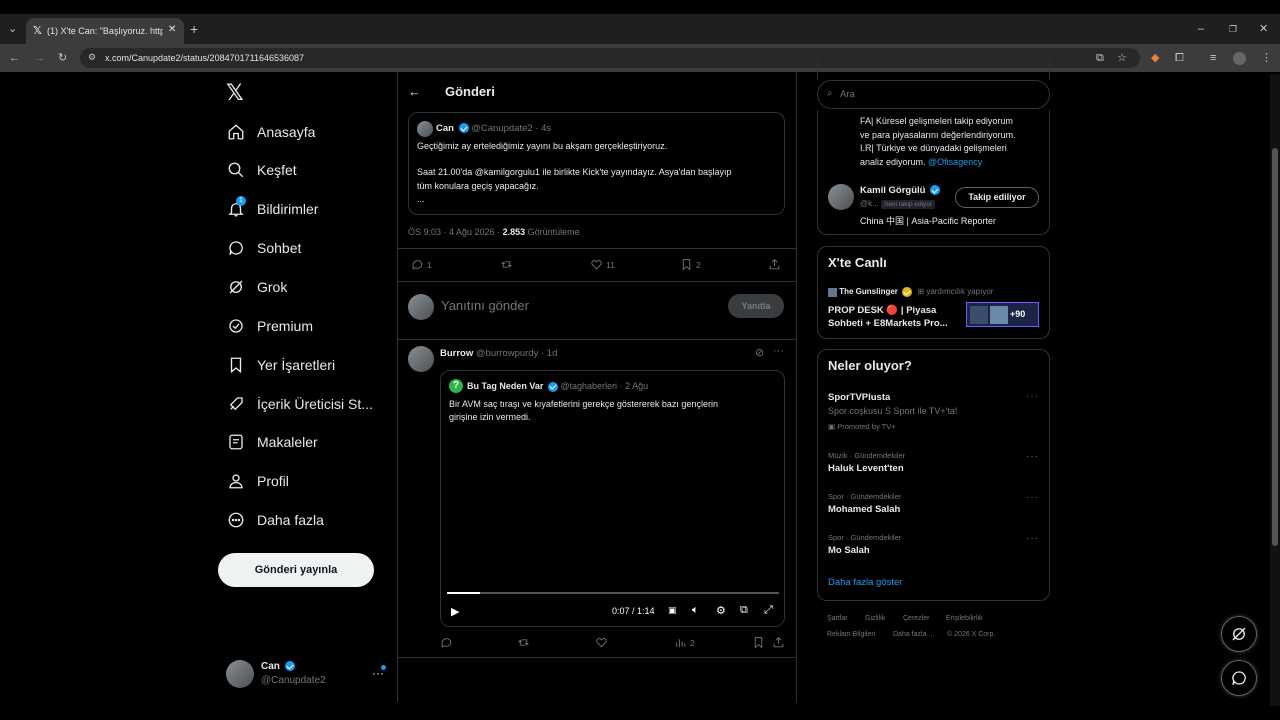  Describe the element at coordinates (263, 248) in the screenshot. I see `nav-chat: Sohbet` at that location.